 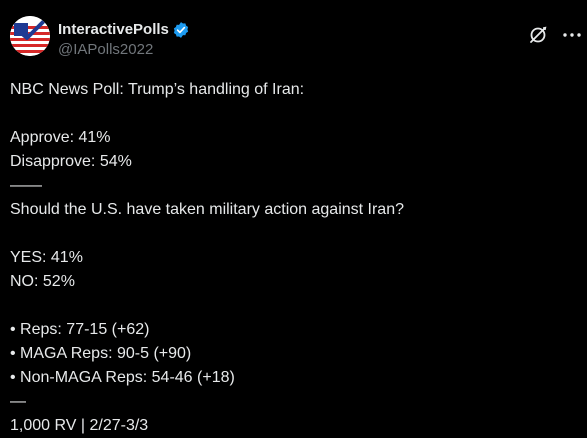 I want to click on author-handle: @IAPolls2022, so click(x=124, y=50).